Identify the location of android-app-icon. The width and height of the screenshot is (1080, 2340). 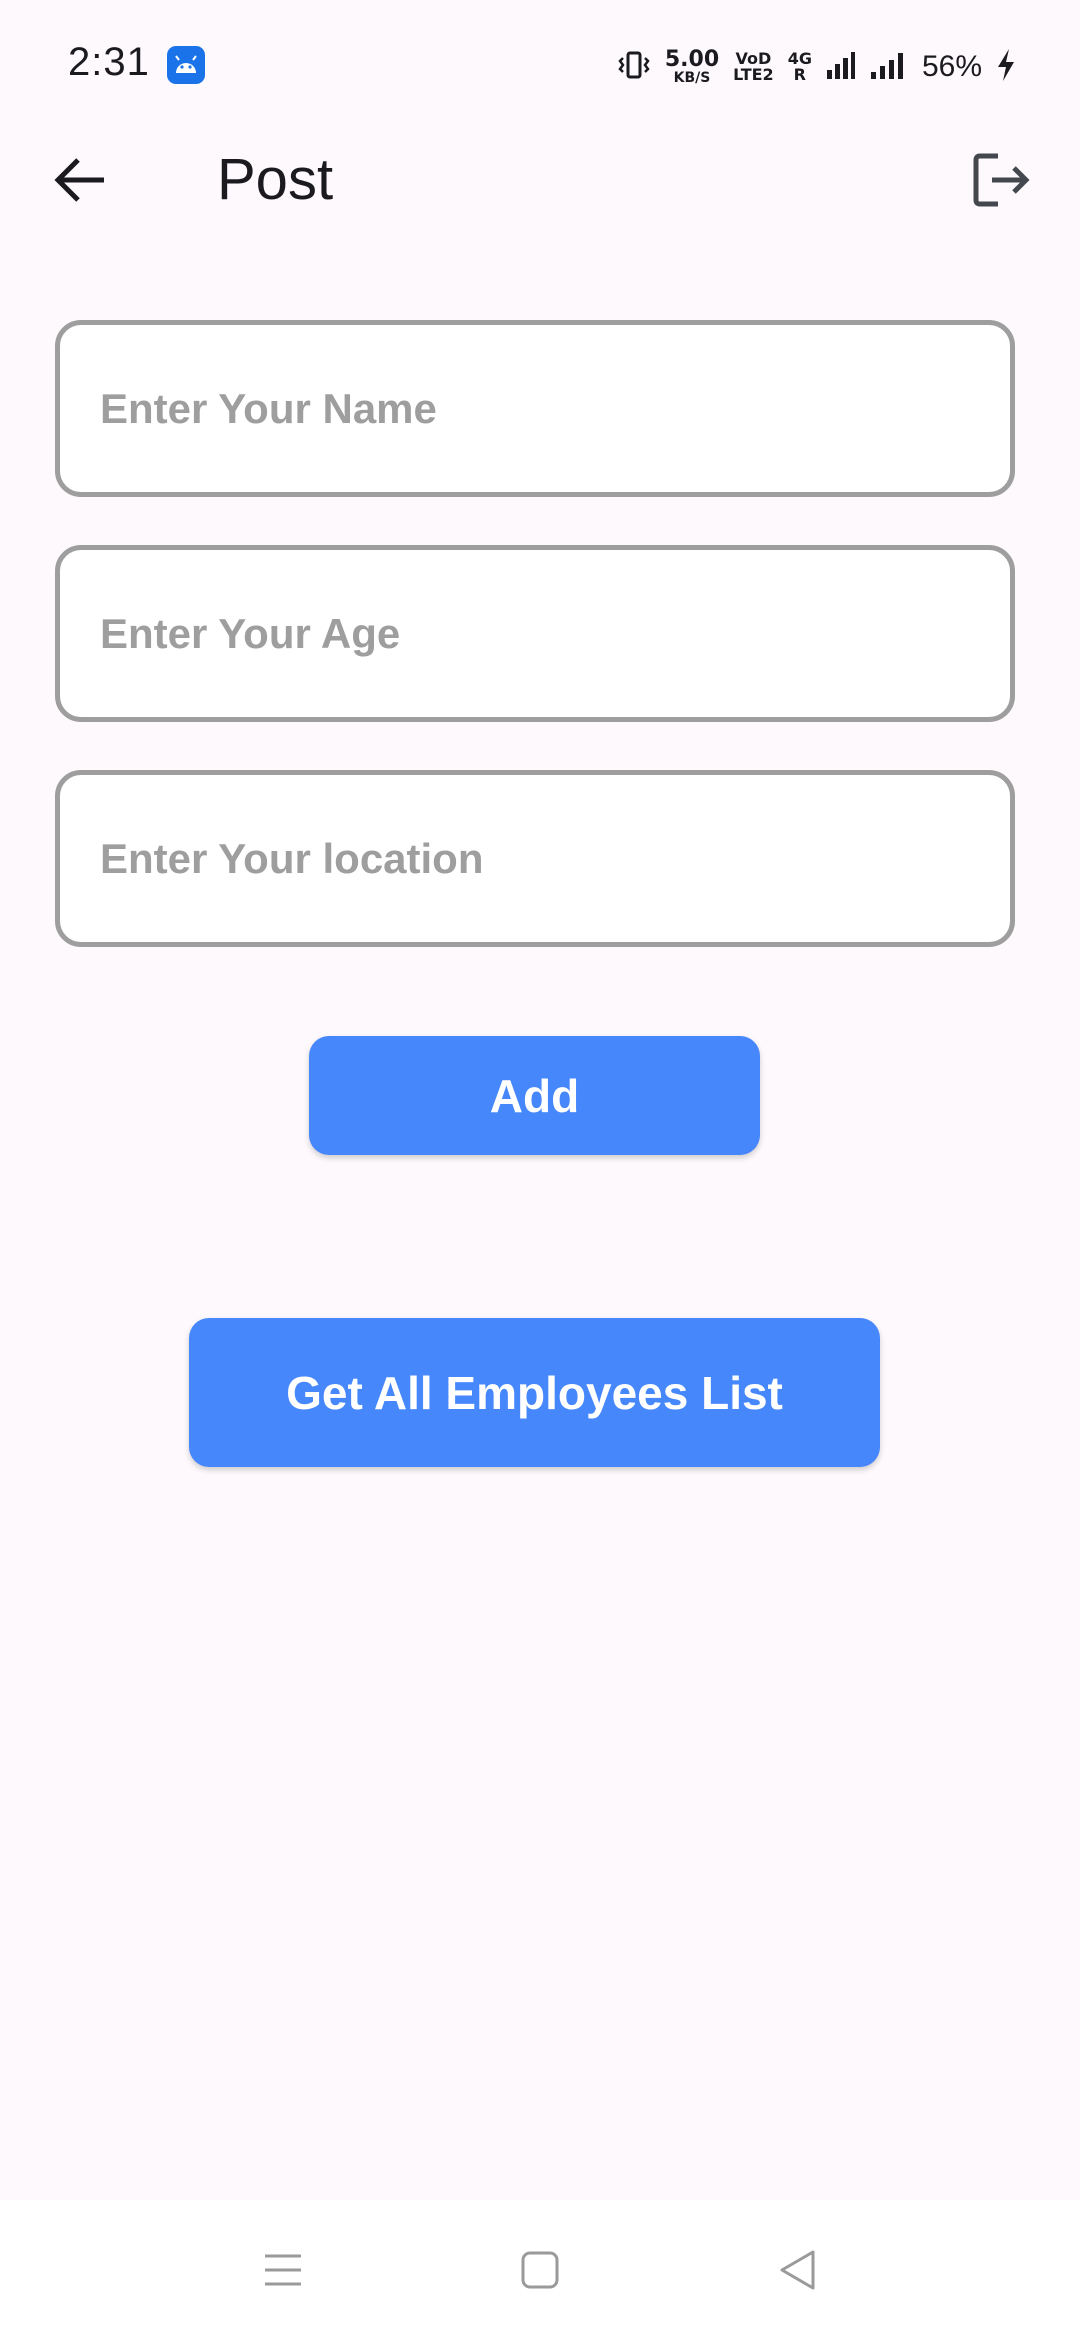
(186, 65).